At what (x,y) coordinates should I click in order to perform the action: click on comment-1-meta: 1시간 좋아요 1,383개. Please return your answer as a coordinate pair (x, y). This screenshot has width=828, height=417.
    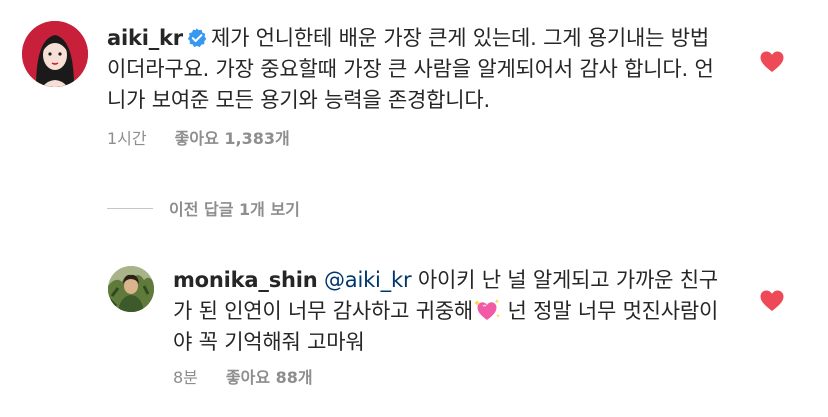
    Looking at the image, I should click on (198, 137).